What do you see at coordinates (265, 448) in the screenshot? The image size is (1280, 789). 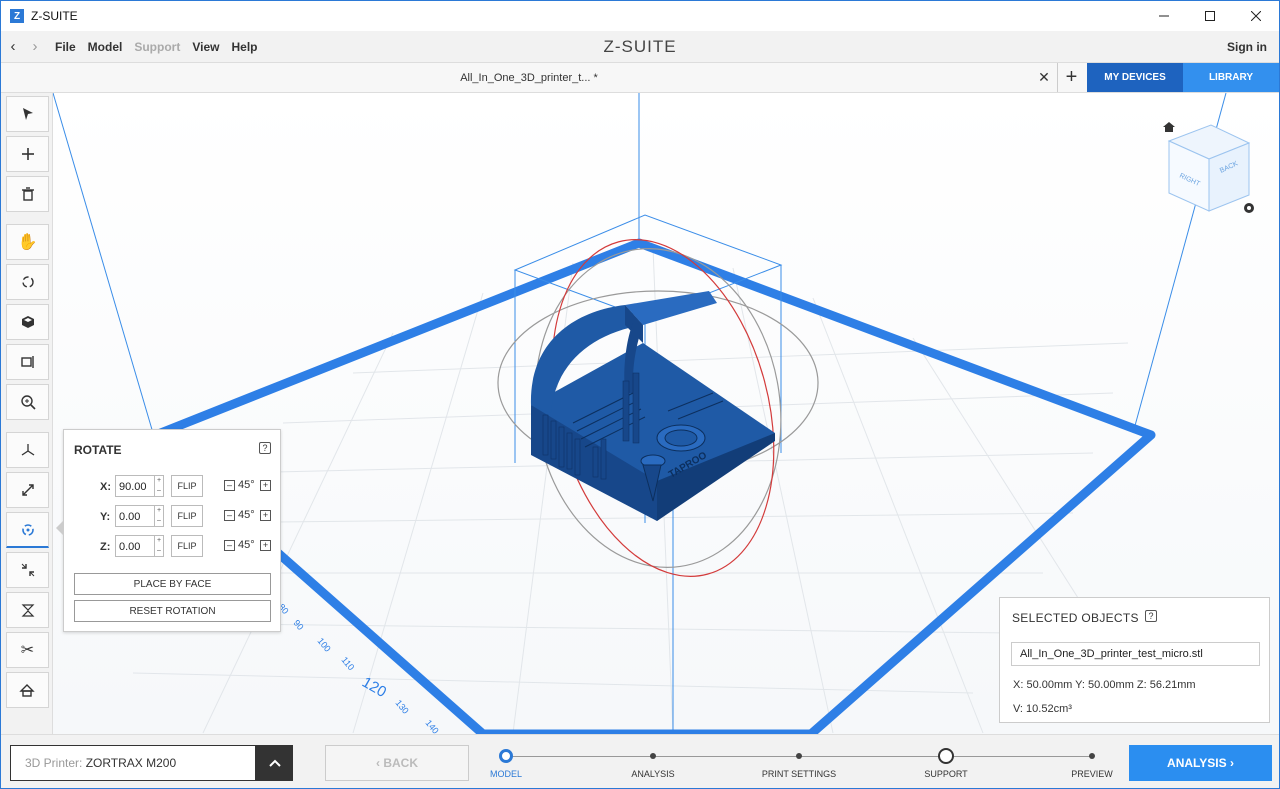 I see `rotate-help-icon: ?` at bounding box center [265, 448].